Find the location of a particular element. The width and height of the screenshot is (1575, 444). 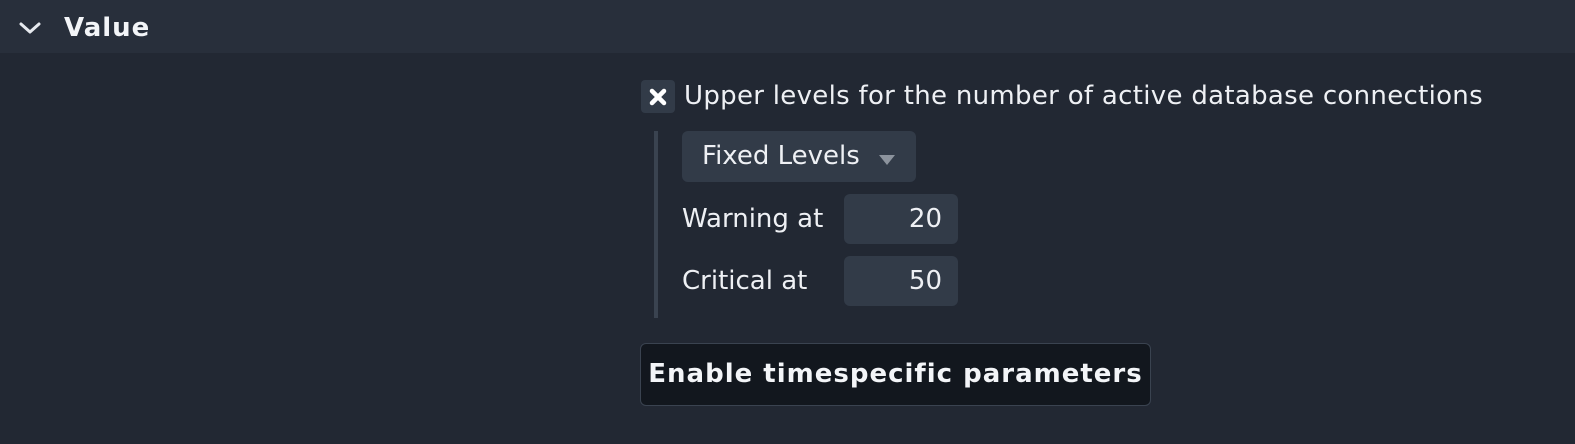

nested-indent-line is located at coordinates (656, 224).